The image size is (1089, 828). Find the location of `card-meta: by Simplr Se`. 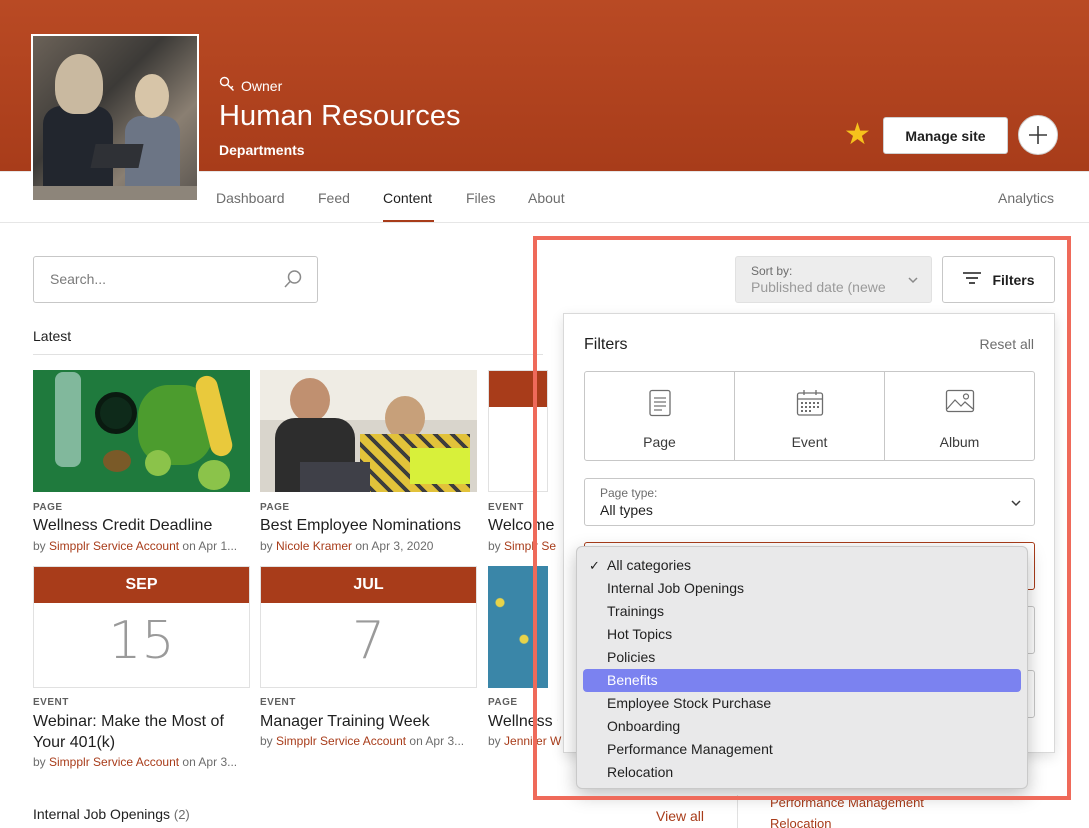

card-meta: by Simplr Se is located at coordinates (522, 546).